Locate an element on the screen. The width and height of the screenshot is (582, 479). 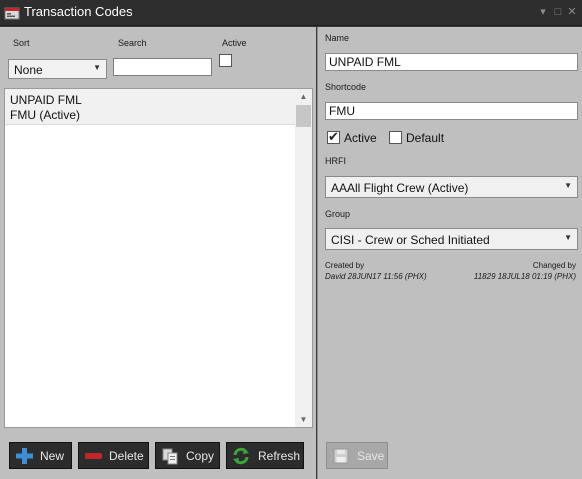
changed-by-value: 11829 18JUL18 01:19 (PHX) is located at coordinates (524, 276).